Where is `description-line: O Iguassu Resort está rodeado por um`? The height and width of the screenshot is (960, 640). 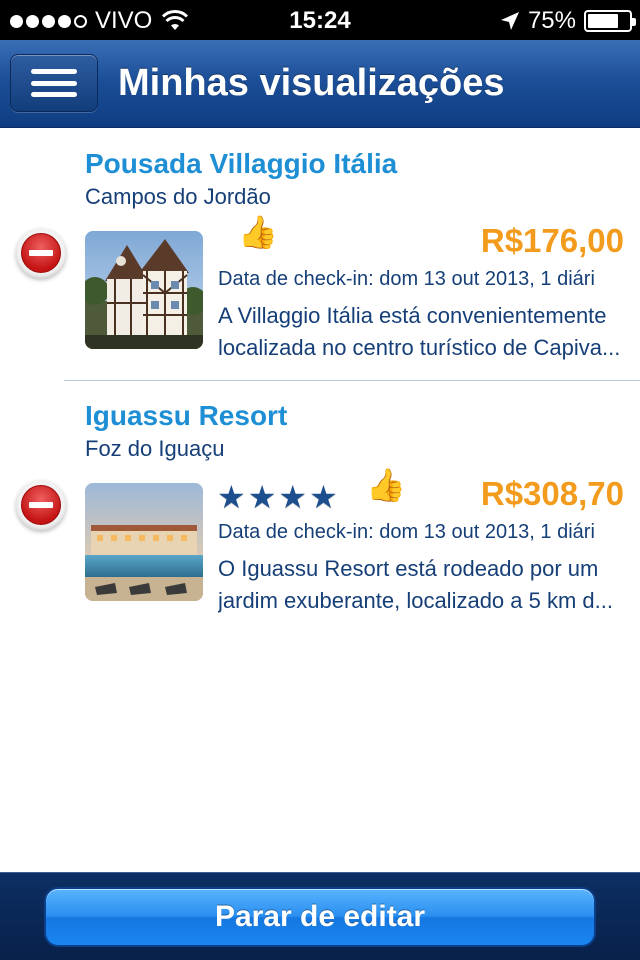 description-line: O Iguassu Resort está rodeado por um is located at coordinates (408, 568).